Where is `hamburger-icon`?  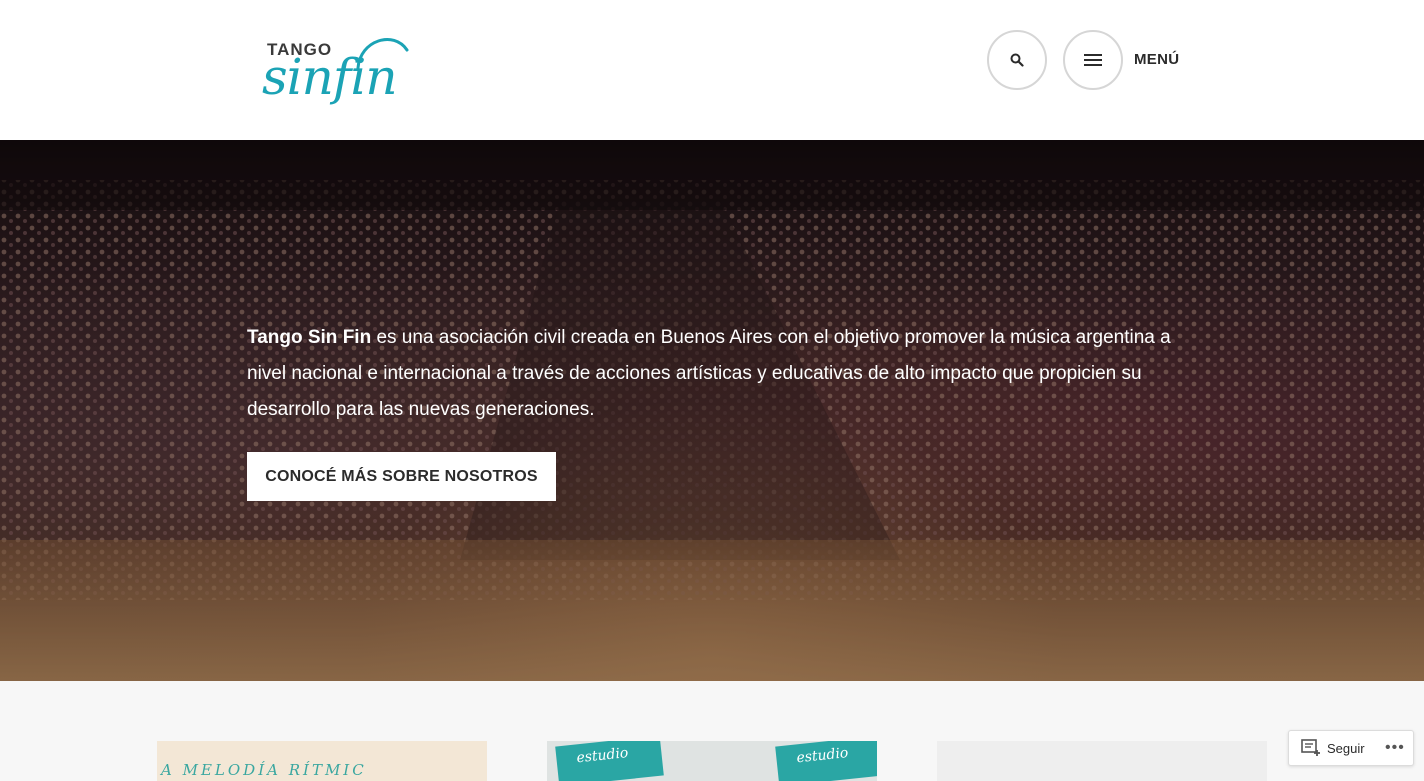
hamburger-icon is located at coordinates (1093, 60).